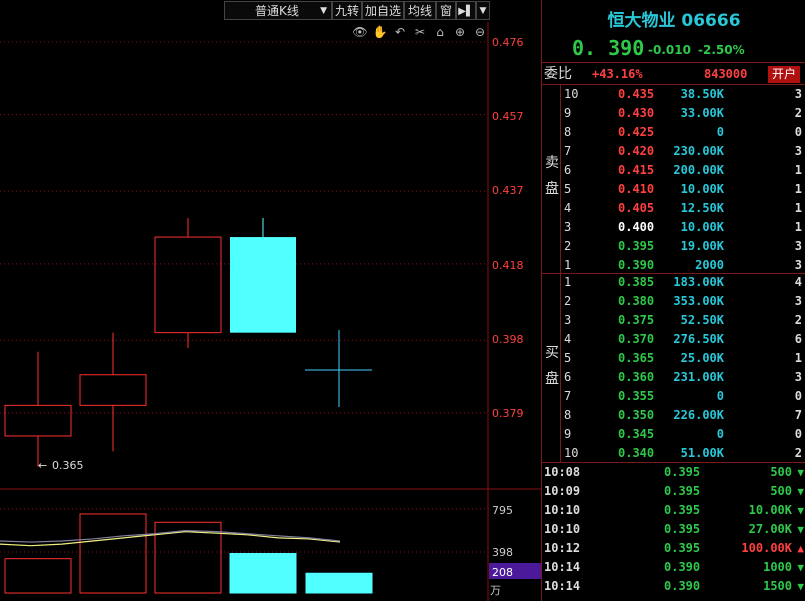 Image resolution: width=805 pixels, height=601 pixels. I want to click on candle-body, so click(113, 390).